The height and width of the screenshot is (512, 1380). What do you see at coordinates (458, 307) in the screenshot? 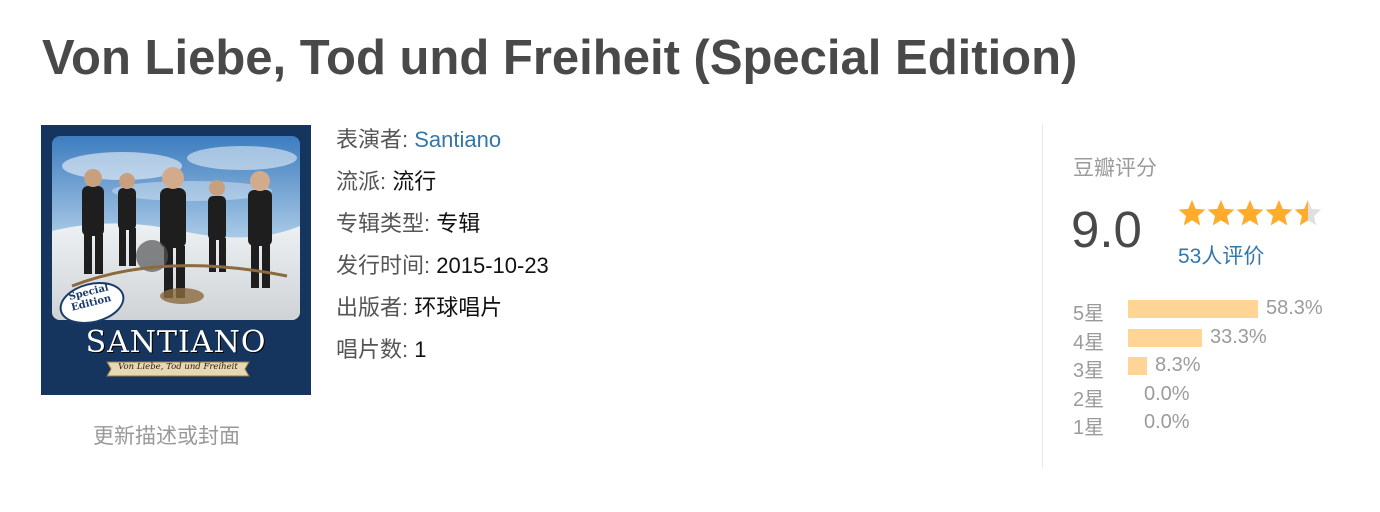
I see `info-value: 环球唱片` at bounding box center [458, 307].